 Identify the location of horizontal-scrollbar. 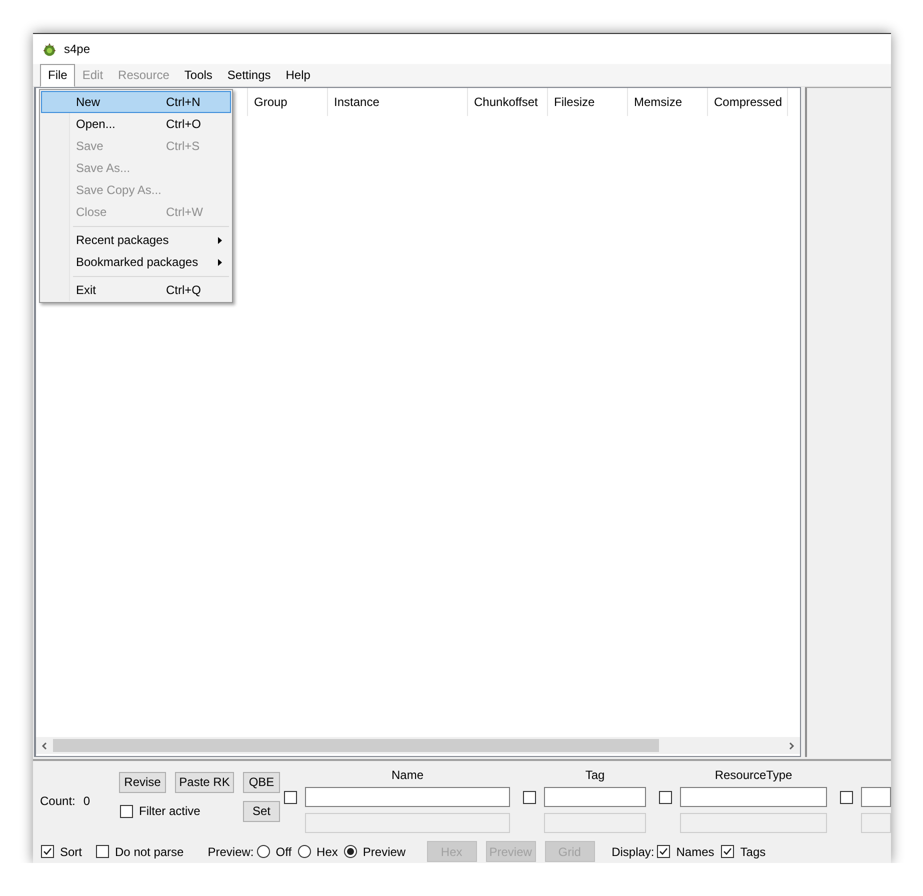
(418, 745).